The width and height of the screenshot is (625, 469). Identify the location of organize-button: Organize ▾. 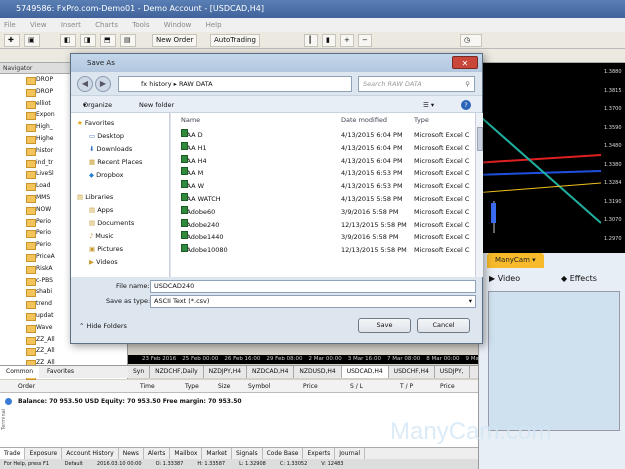
(97, 105).